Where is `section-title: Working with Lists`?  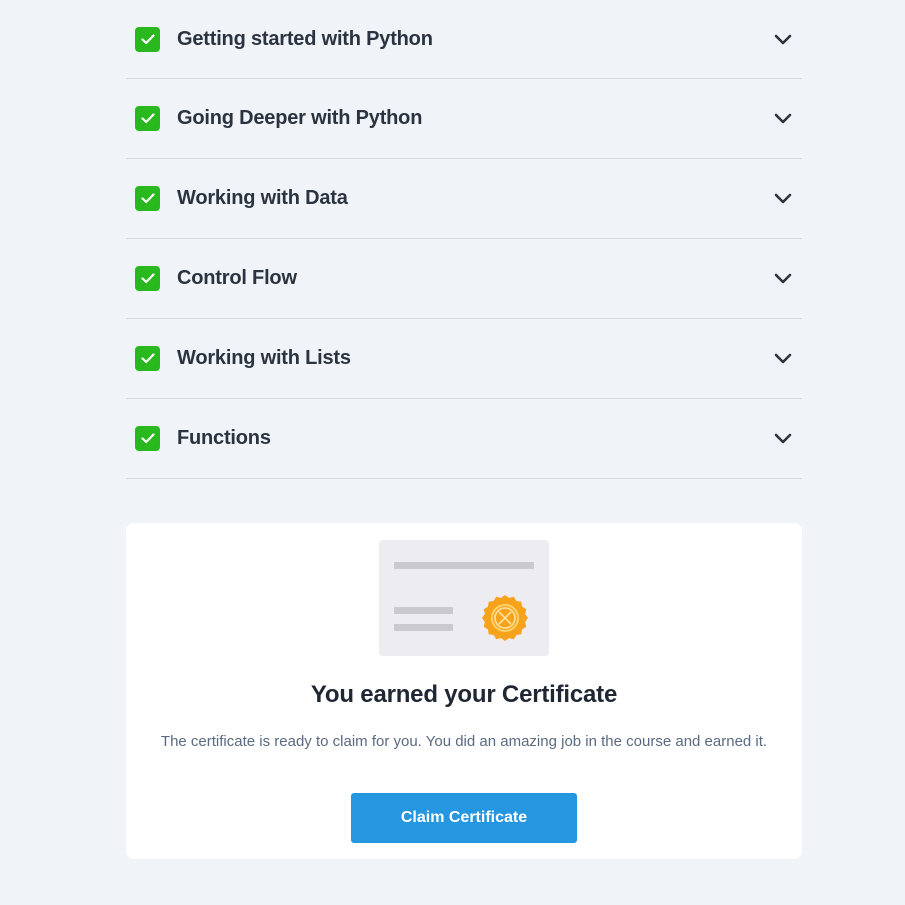 section-title: Working with Lists is located at coordinates (264, 358).